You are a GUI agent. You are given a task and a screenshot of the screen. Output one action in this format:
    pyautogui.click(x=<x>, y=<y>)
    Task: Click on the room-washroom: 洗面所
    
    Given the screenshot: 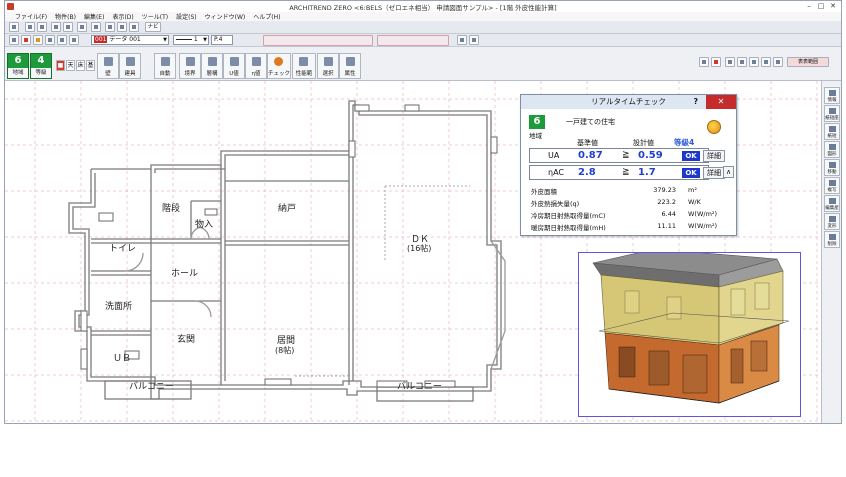 What is the action you would take?
    pyautogui.click(x=119, y=307)
    